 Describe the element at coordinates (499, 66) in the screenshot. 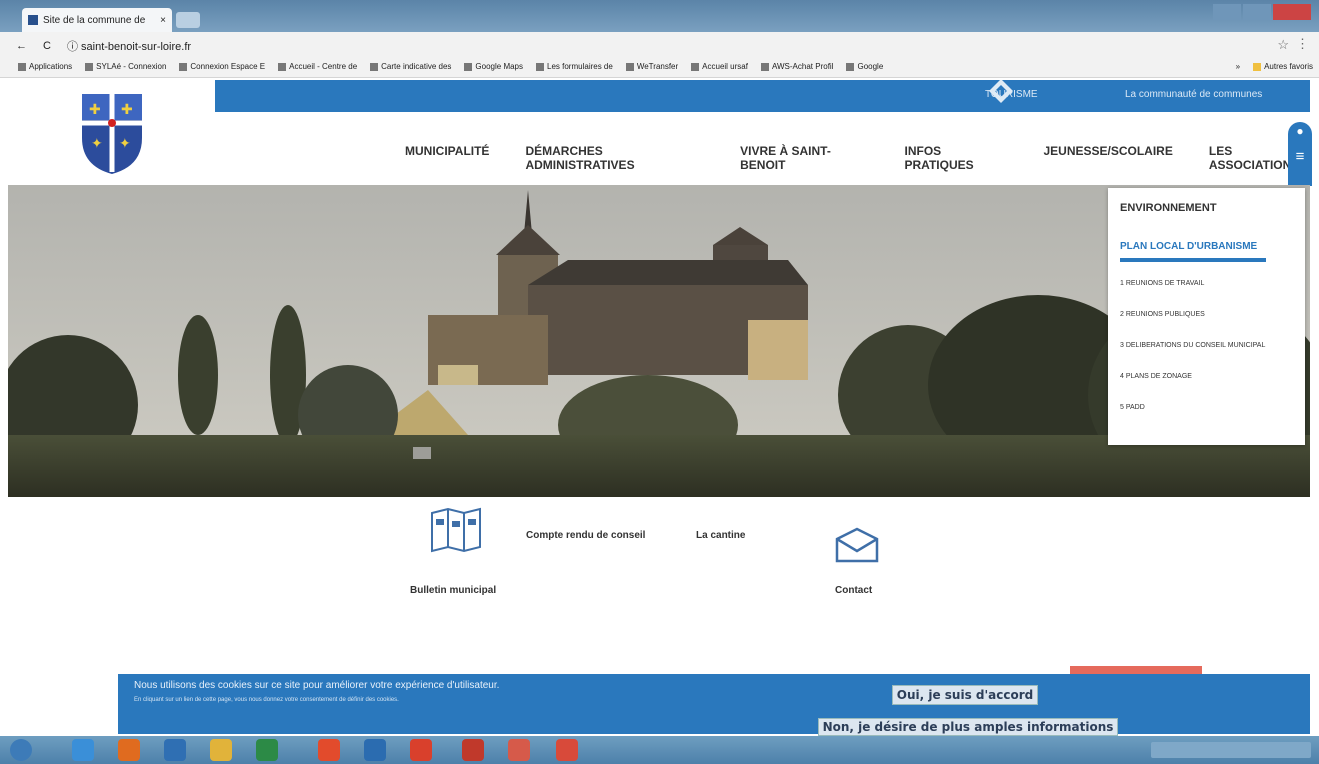

I see `bookmark-label: Google Maps` at that location.